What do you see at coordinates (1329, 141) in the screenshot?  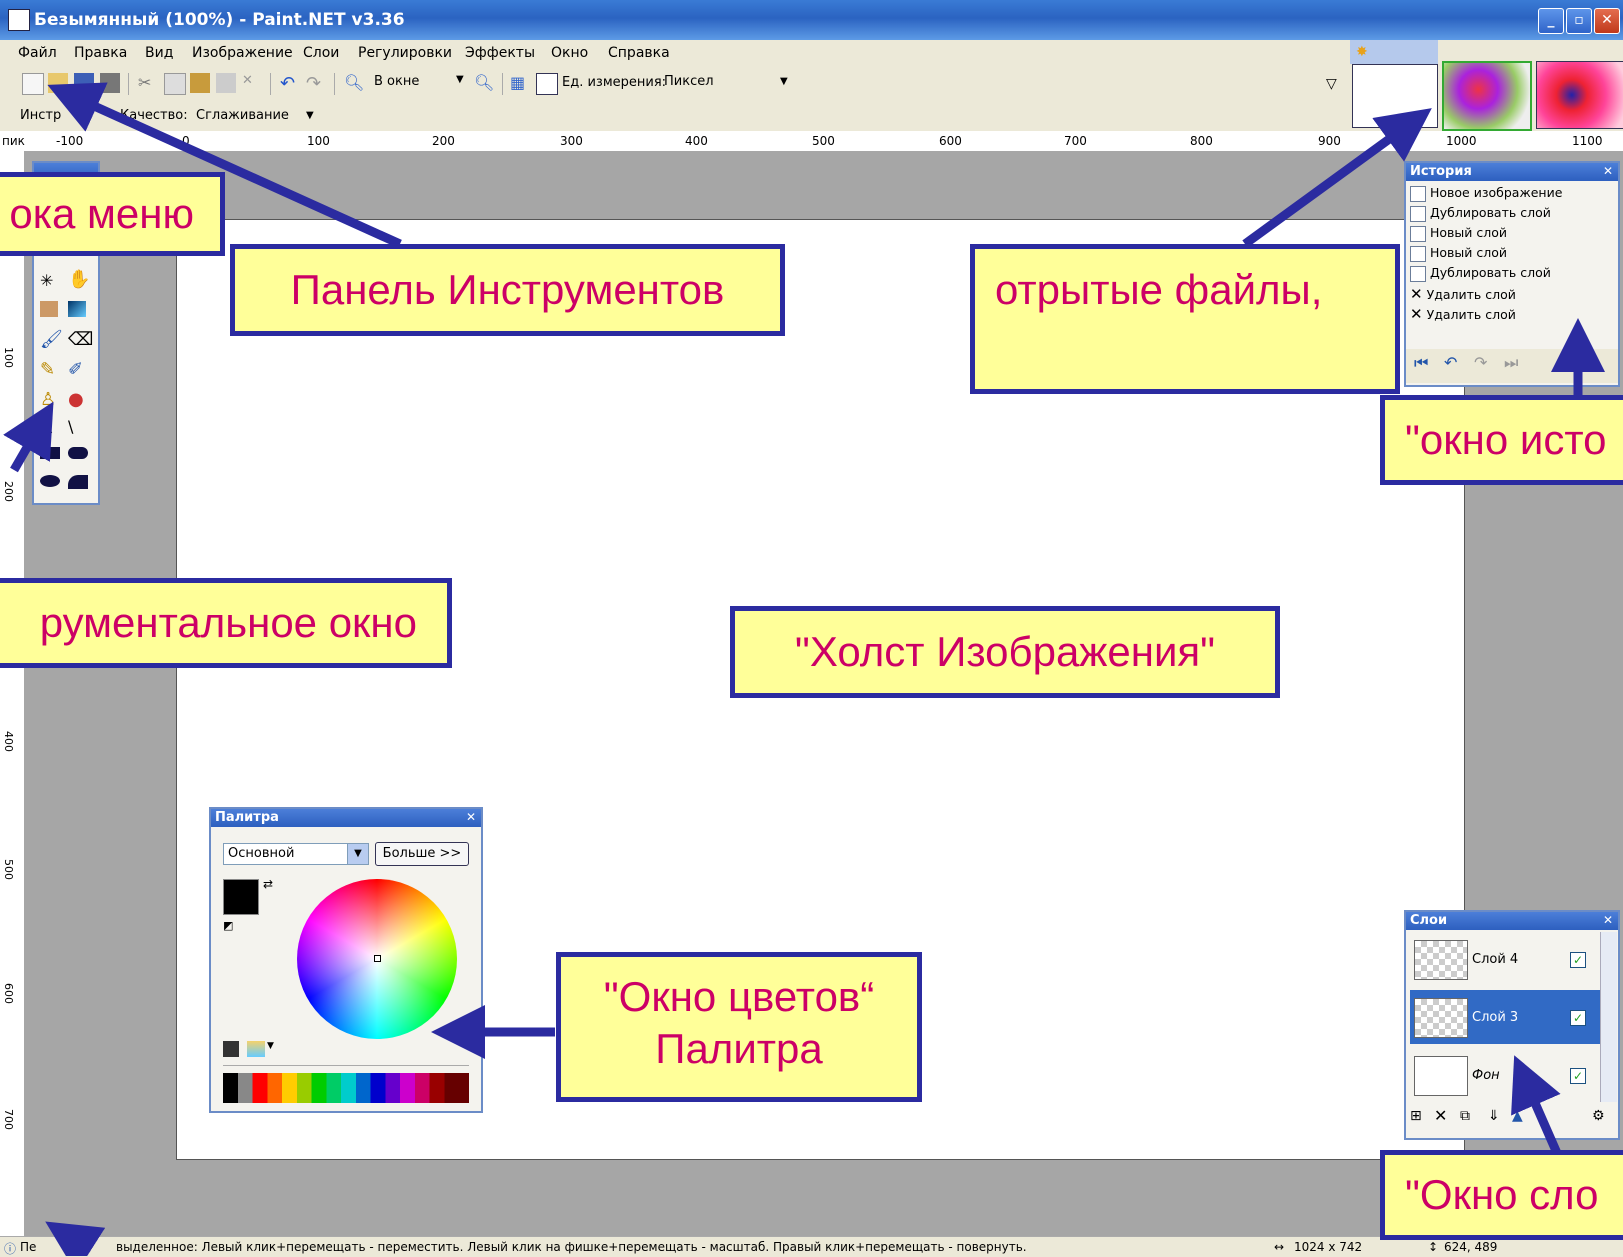 I see `ruler-tick: 900` at bounding box center [1329, 141].